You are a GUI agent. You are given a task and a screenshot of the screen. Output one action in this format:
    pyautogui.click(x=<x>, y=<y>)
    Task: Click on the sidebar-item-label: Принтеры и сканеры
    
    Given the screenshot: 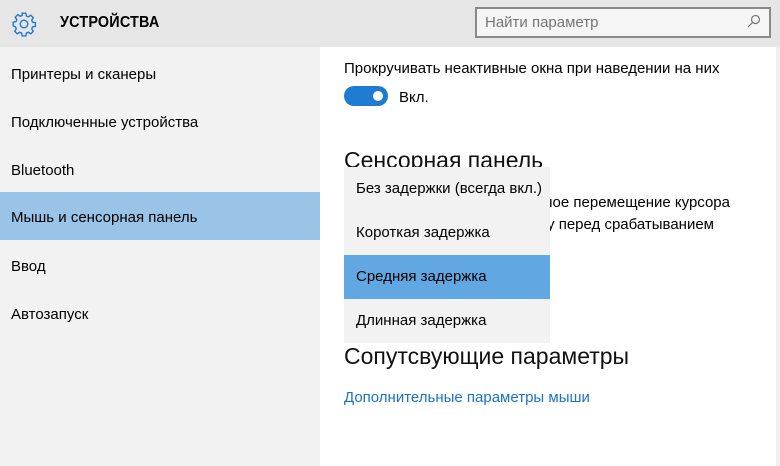 What is the action you would take?
    pyautogui.click(x=84, y=74)
    